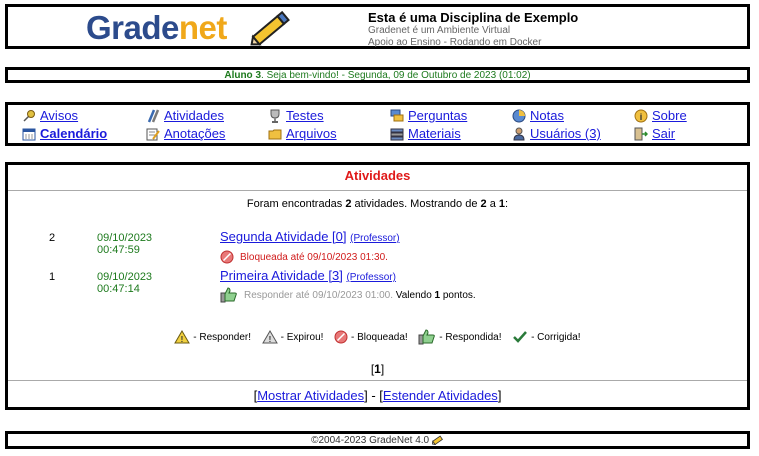  I want to click on notepad-icon, so click(153, 134).